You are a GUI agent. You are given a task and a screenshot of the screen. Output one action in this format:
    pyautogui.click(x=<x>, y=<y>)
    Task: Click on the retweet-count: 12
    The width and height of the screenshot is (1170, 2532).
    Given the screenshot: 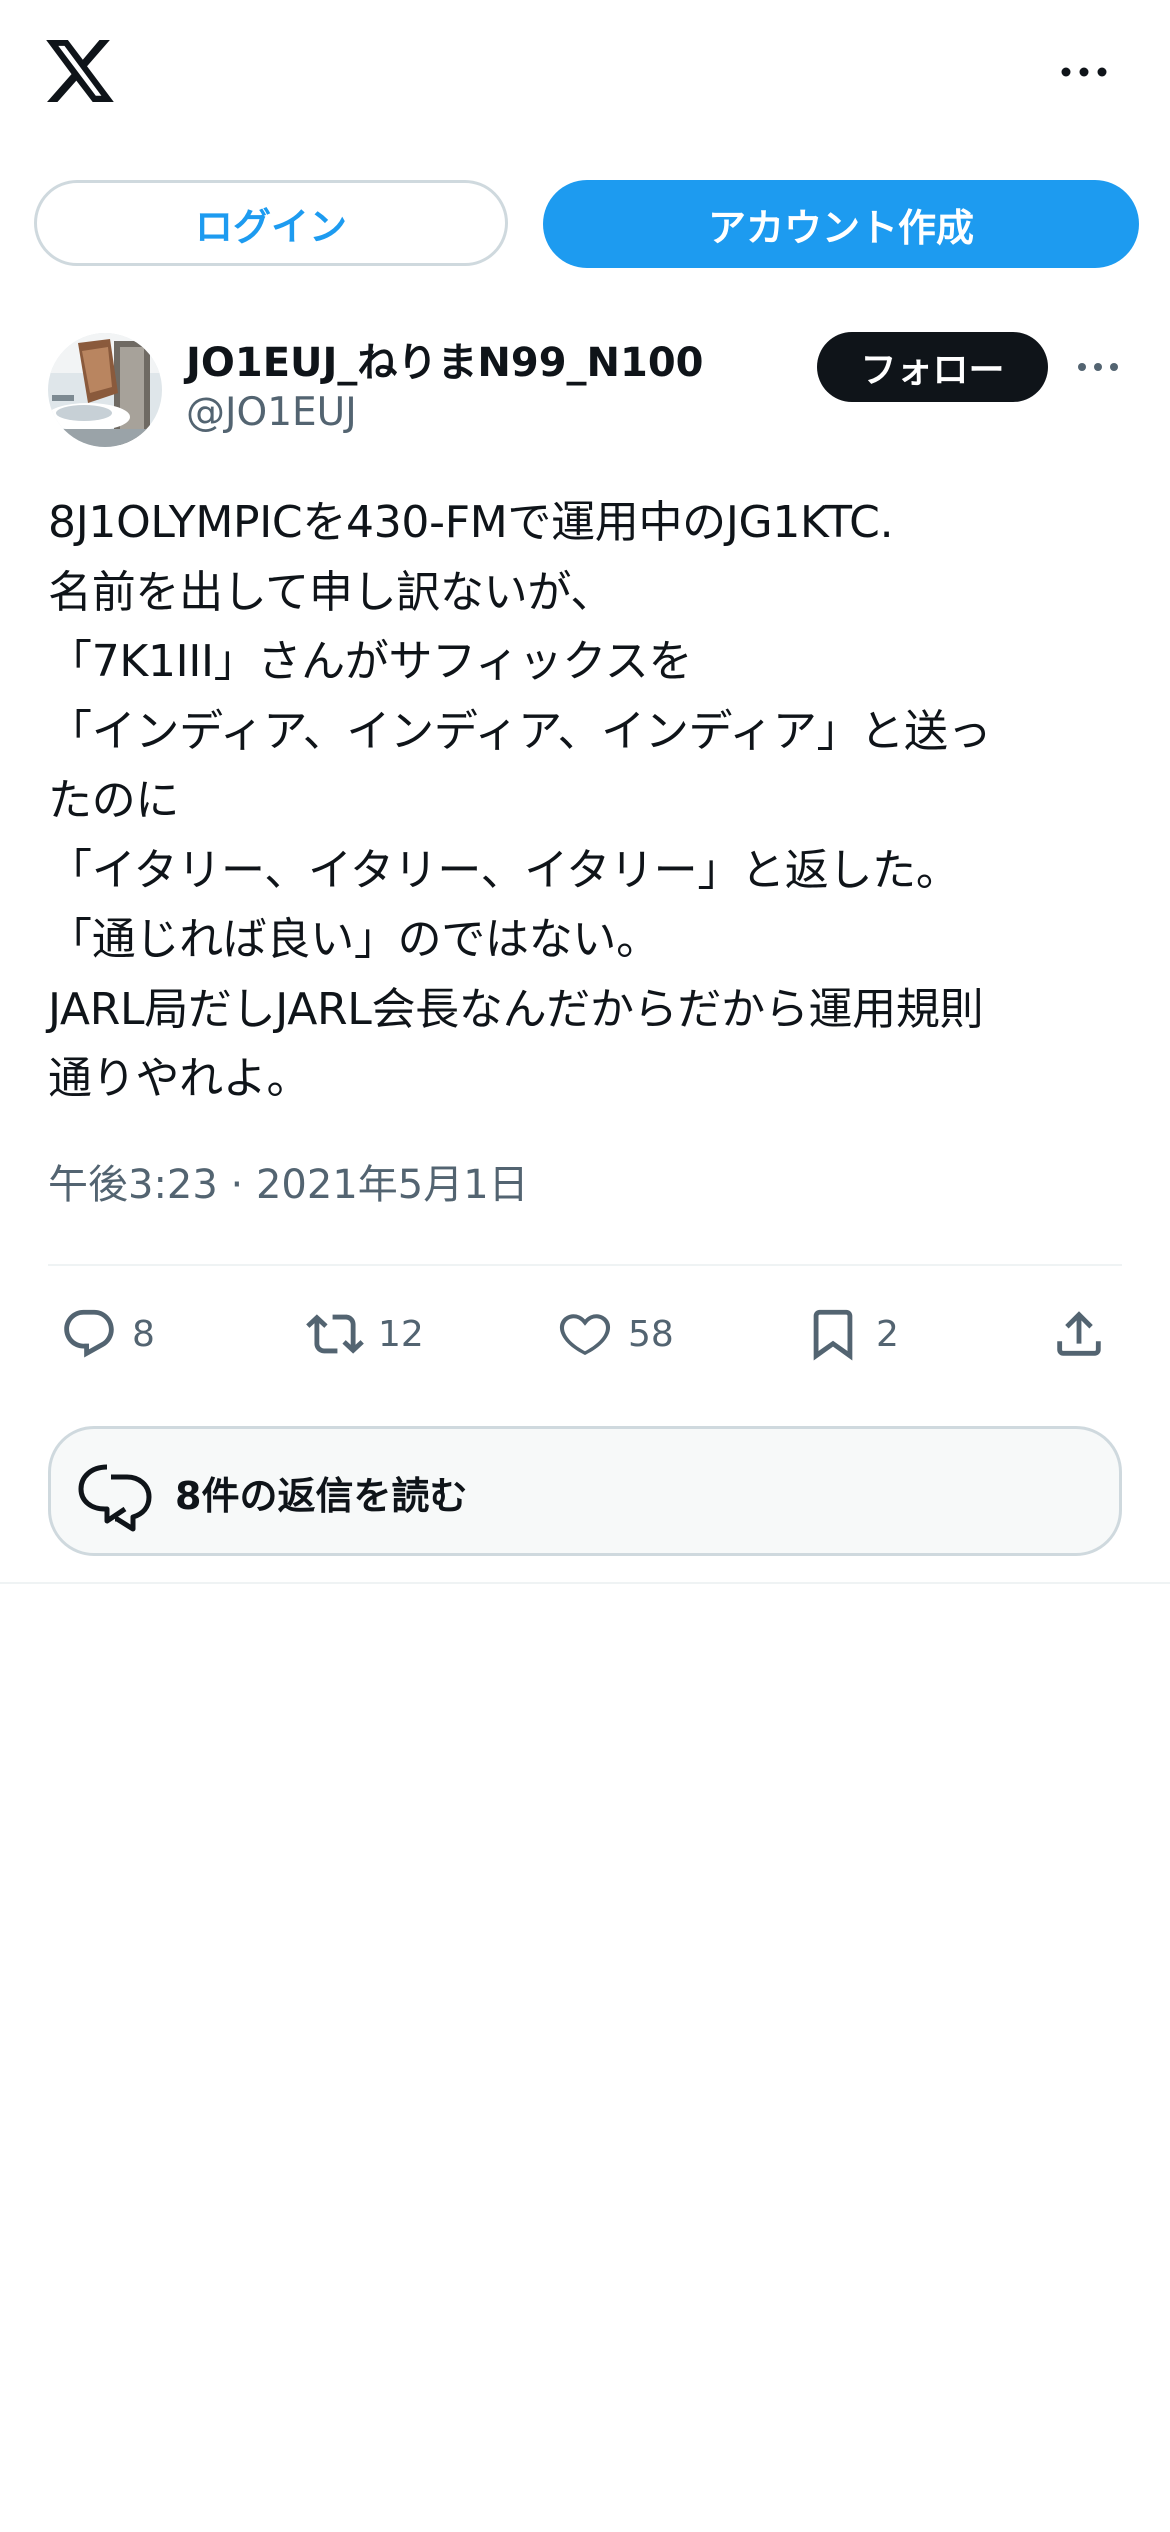 What is the action you would take?
    pyautogui.click(x=401, y=1334)
    